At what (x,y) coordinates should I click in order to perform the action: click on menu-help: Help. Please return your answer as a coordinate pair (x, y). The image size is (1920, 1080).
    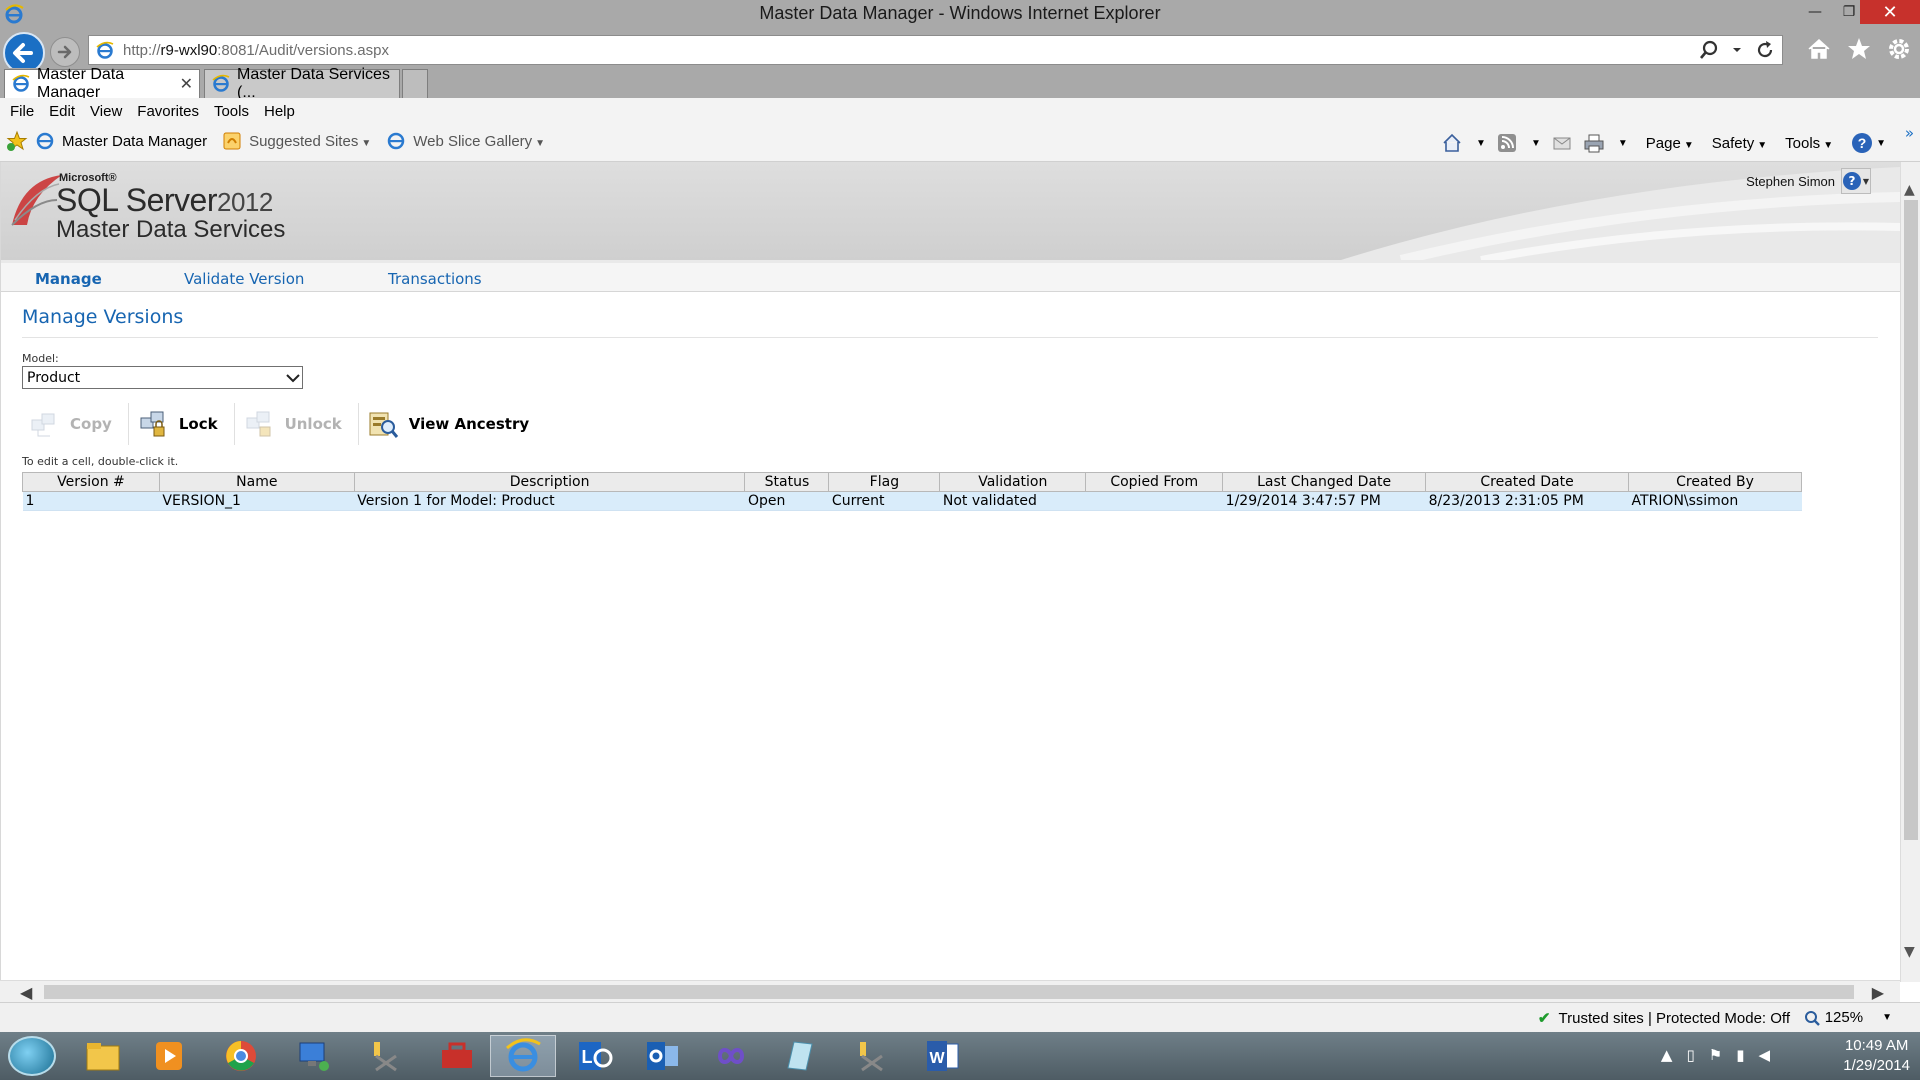
    Looking at the image, I should click on (279, 111).